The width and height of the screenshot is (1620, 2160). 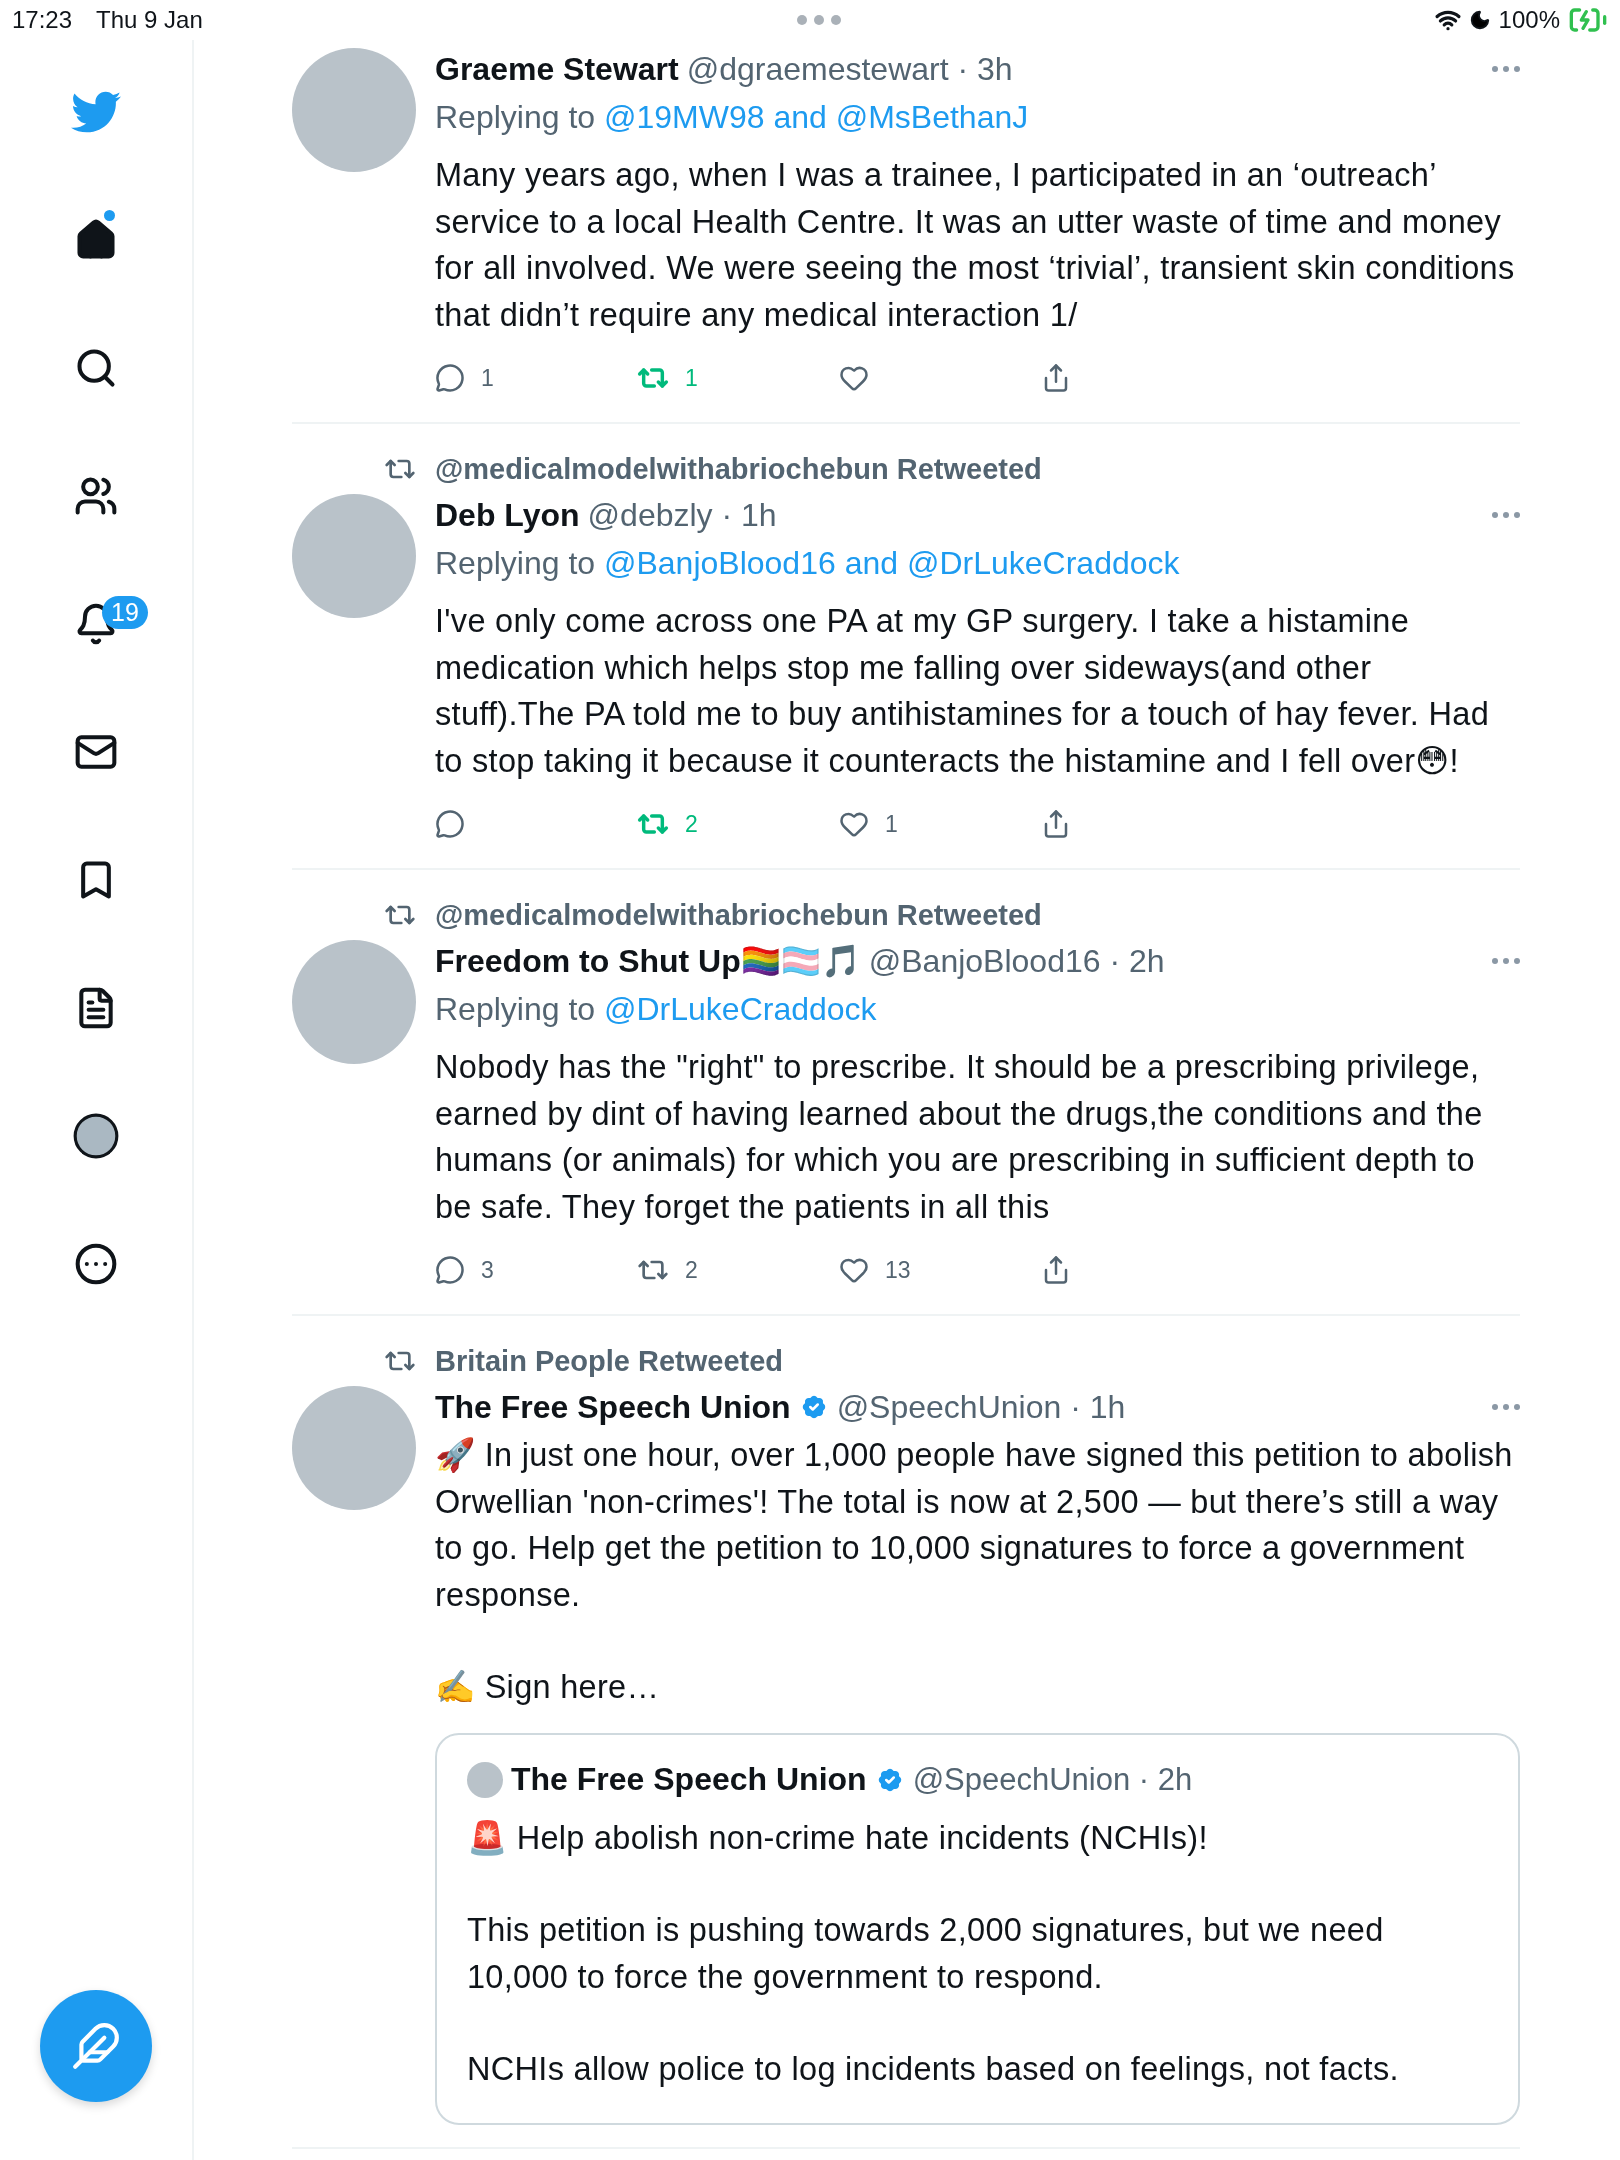 I want to click on reply-button: 3, so click(x=464, y=1270).